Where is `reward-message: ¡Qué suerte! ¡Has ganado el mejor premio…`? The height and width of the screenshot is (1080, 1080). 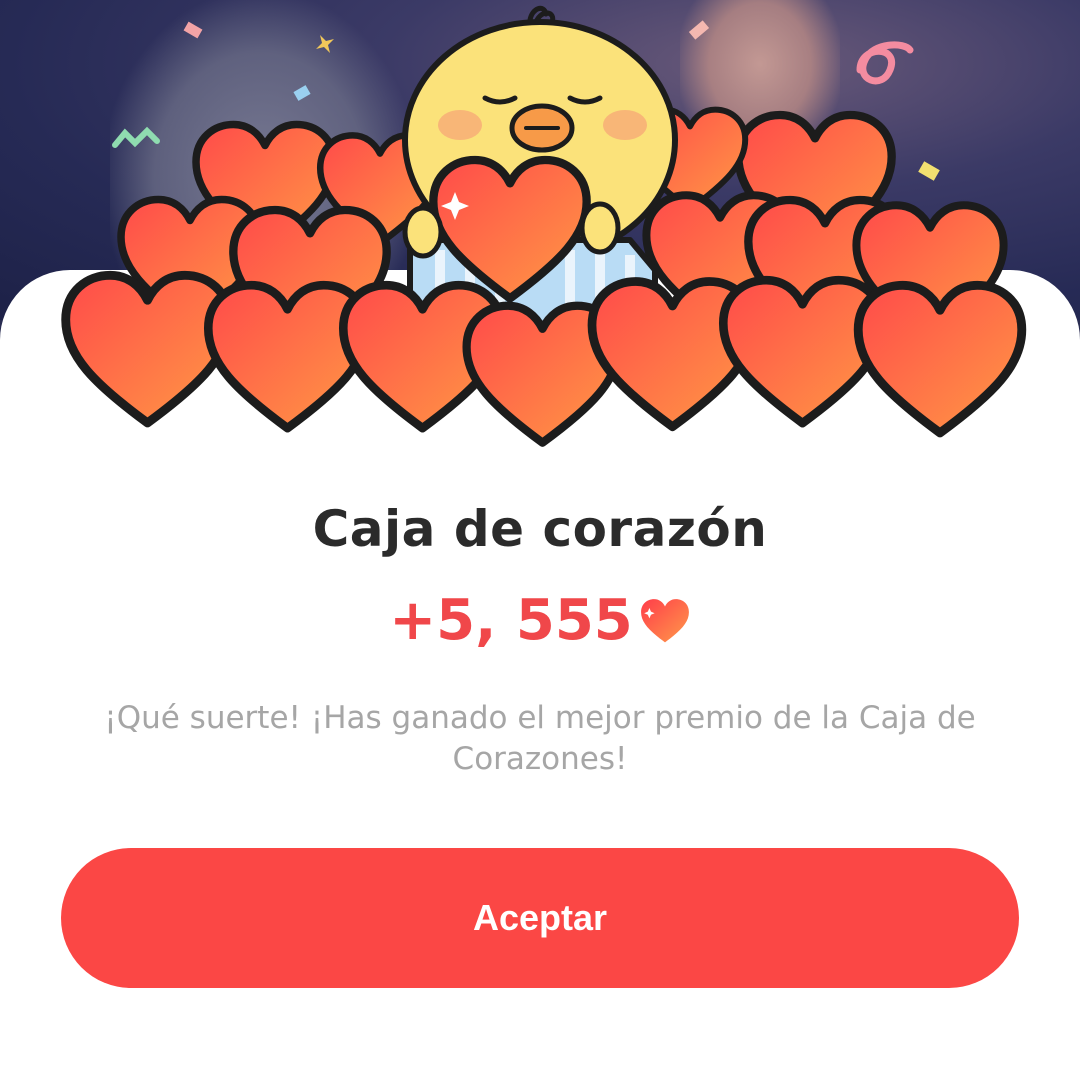 reward-message: ¡Qué suerte! ¡Has ganado el mejor premio… is located at coordinates (540, 738).